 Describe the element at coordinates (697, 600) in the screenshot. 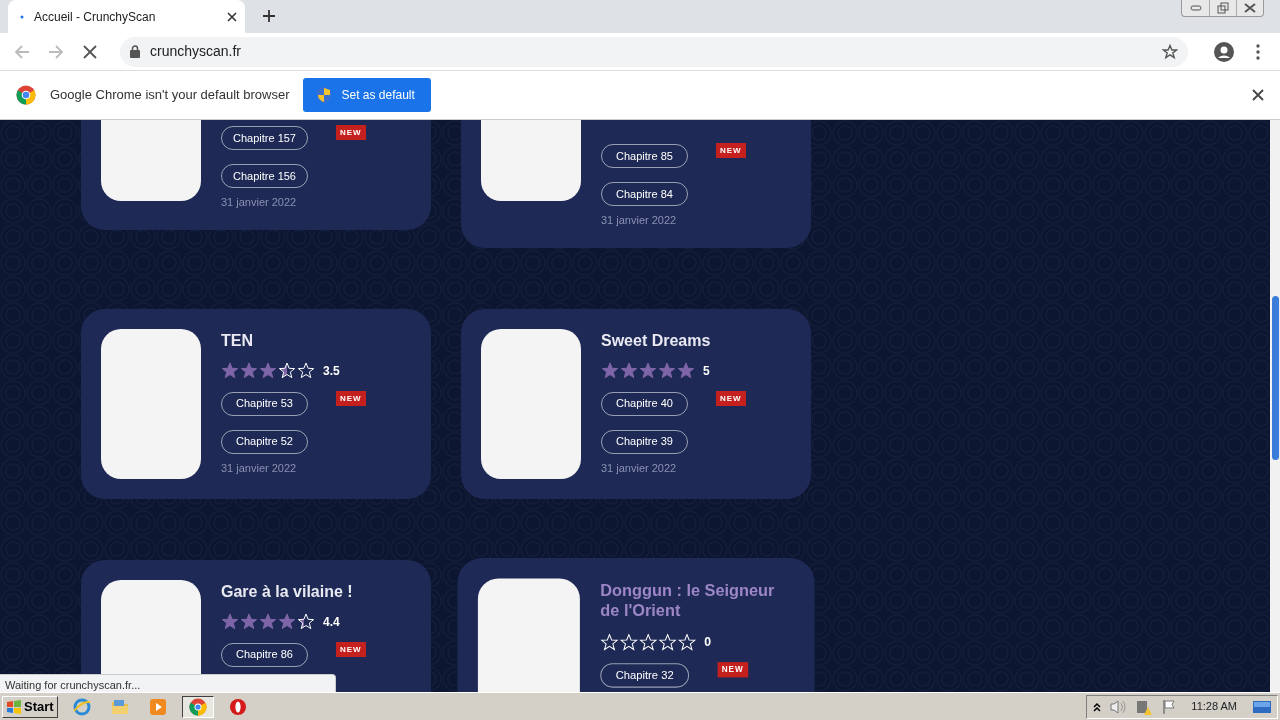

I see `manga-title: Donggun : le Seigneur de l'Orient` at that location.